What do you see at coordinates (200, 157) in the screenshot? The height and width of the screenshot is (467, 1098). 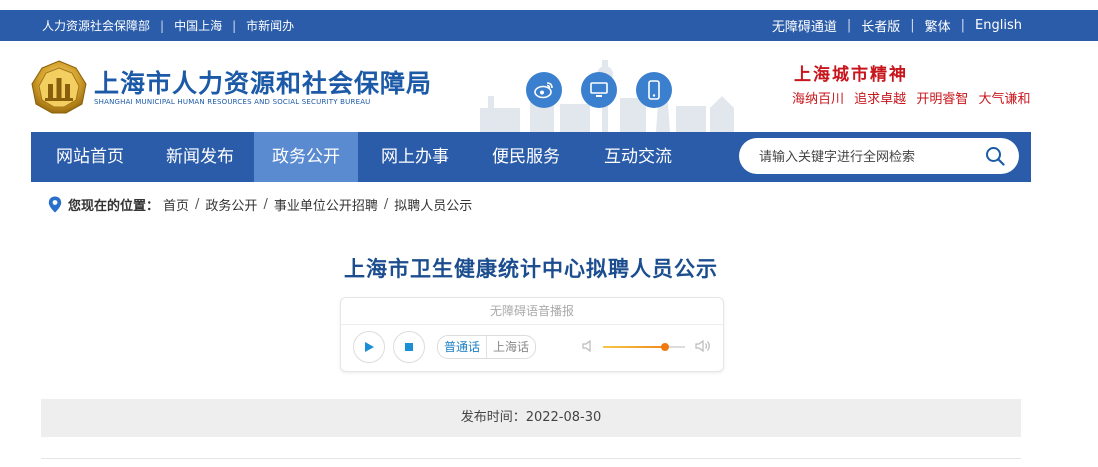 I see `nav-item-news: 新闻发布` at bounding box center [200, 157].